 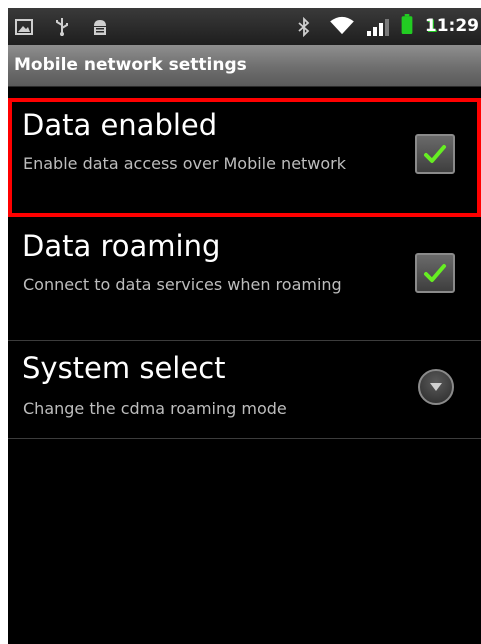 I want to click on pref-summary: Enable data access over Mobile network, so click(x=185, y=163).